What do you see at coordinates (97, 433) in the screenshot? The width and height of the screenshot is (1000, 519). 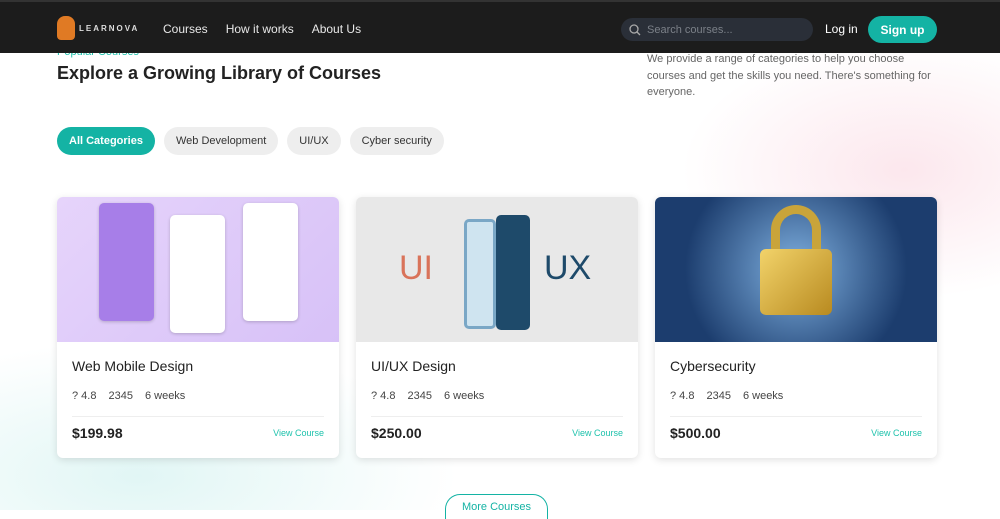 I see `course-price: $199.98` at bounding box center [97, 433].